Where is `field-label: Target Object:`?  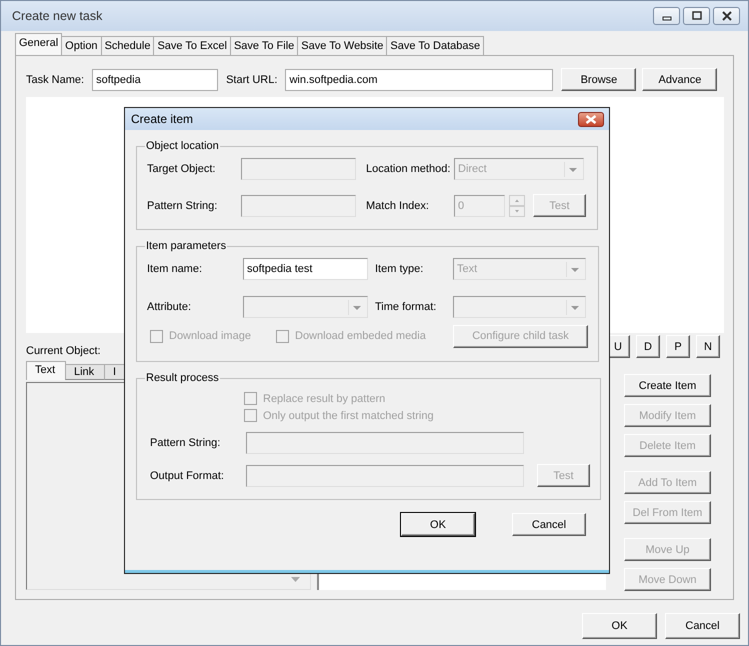 field-label: Target Object: is located at coordinates (181, 169).